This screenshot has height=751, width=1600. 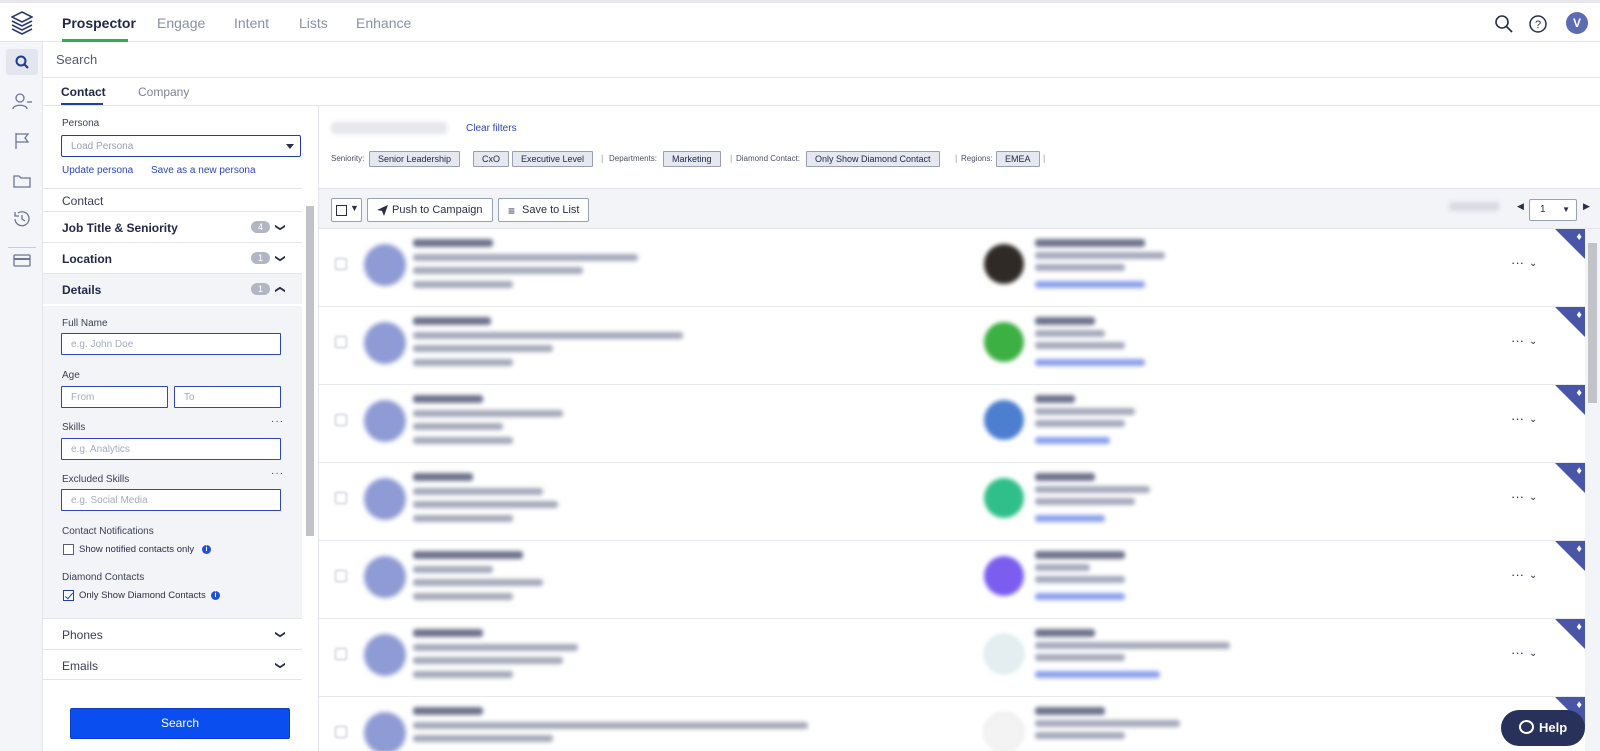 I want to click on search-button: Search, so click(x=180, y=723).